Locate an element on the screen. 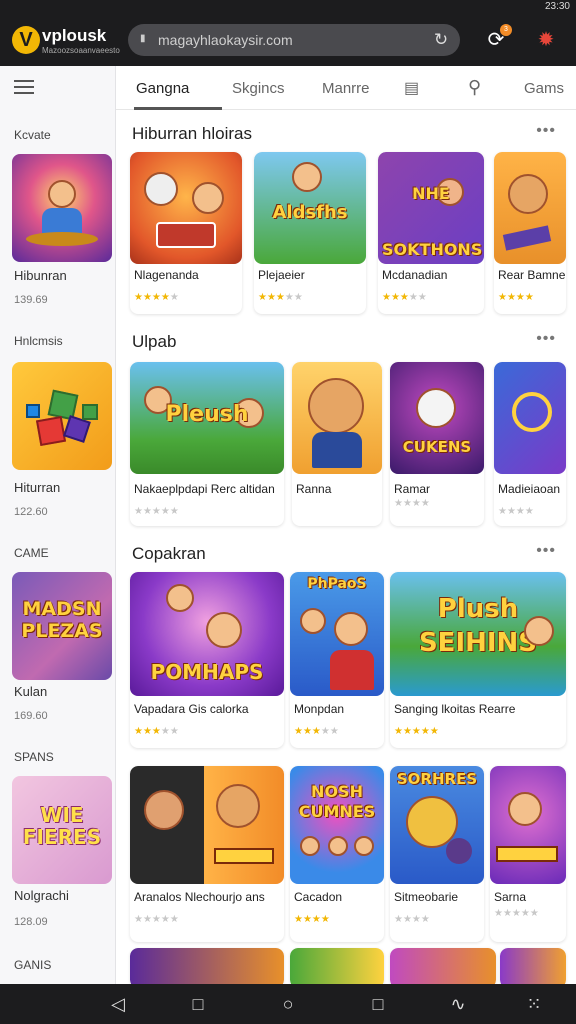 The image size is (576, 1024). game-card: Aranalos Nlechourjo ans ★★★★★ is located at coordinates (207, 854).